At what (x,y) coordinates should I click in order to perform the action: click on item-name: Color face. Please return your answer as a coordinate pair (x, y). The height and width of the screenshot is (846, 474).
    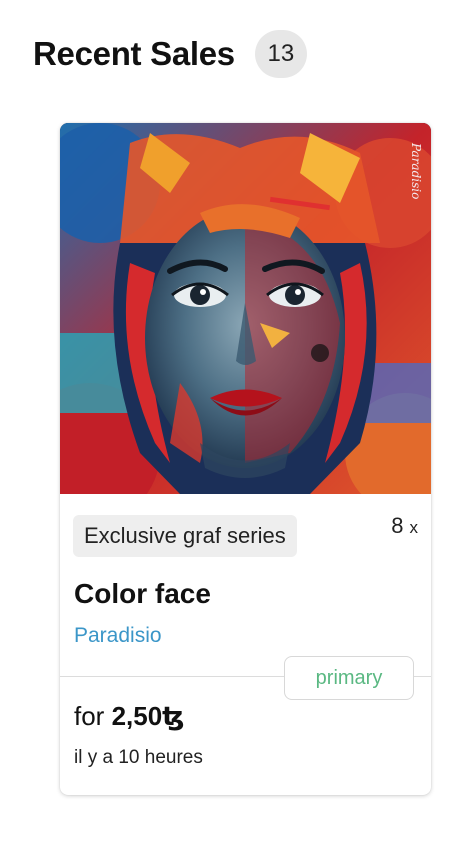
    Looking at the image, I should click on (142, 594).